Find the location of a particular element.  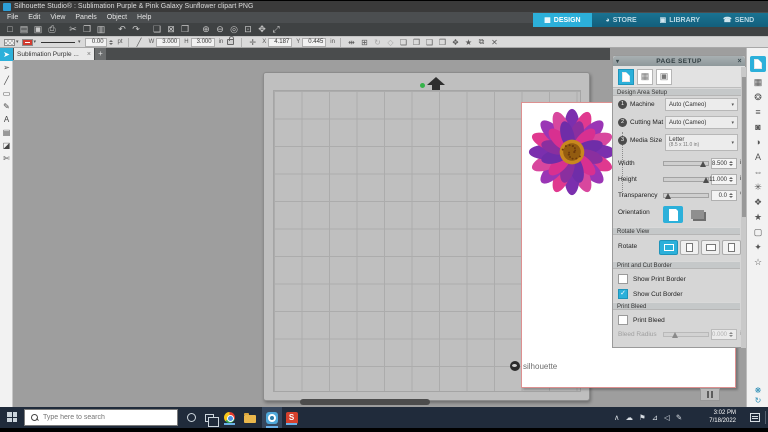

menu-help: Help is located at coordinates (144, 17).